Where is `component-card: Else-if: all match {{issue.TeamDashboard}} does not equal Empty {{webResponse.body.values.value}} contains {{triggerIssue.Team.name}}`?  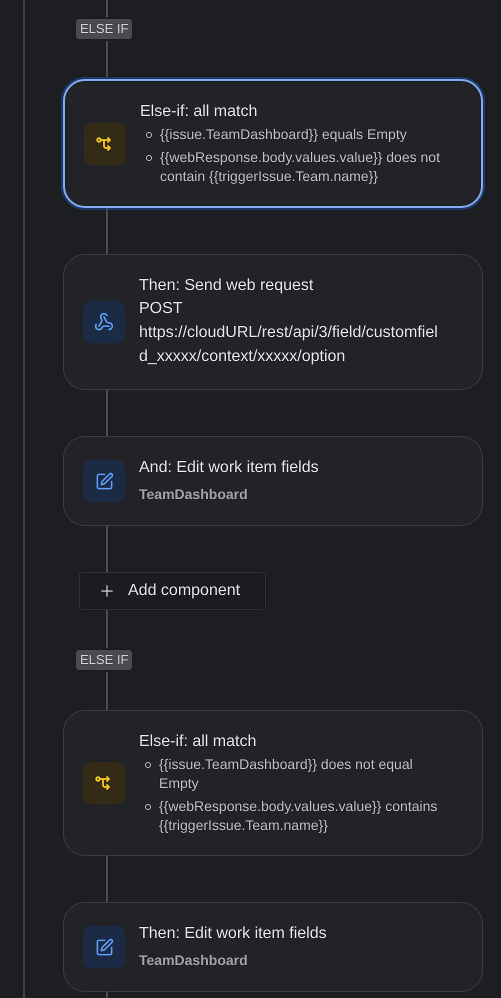 component-card: Else-if: all match {{issue.TeamDashboard}} does not equal Empty {{webResponse.body.values.value}} contains {{triggerIssue.Team.name}} is located at coordinates (273, 783).